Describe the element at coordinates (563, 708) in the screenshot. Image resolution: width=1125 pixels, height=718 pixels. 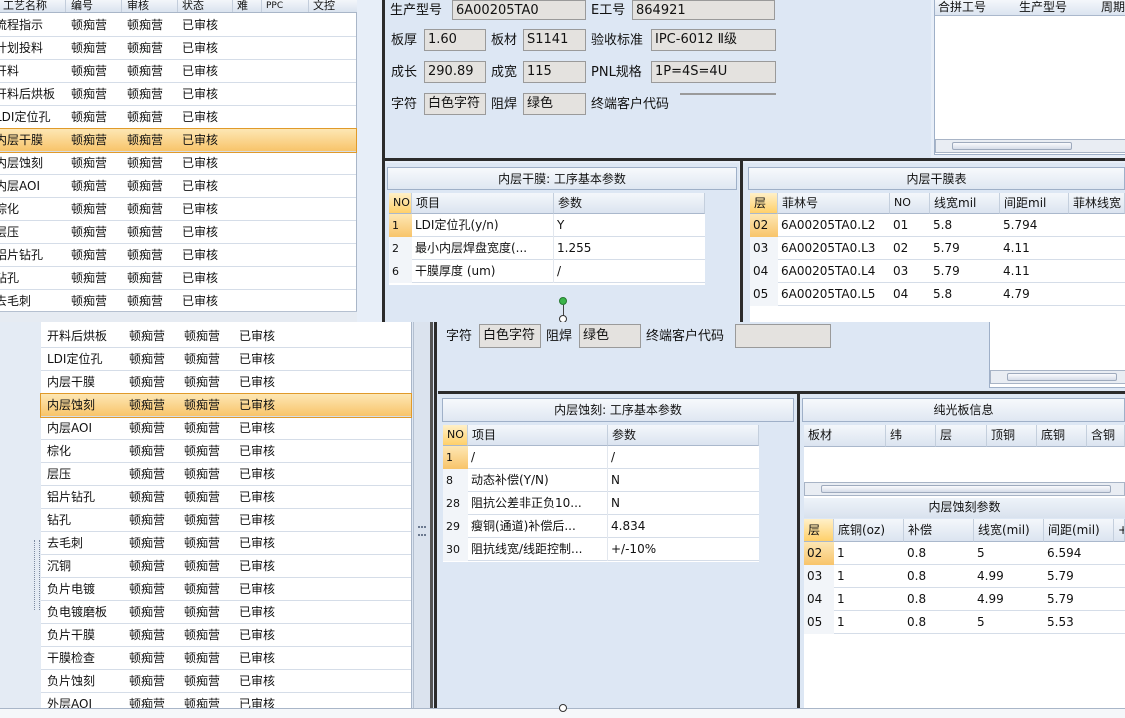
I see `bottom-connector-endpoint` at that location.